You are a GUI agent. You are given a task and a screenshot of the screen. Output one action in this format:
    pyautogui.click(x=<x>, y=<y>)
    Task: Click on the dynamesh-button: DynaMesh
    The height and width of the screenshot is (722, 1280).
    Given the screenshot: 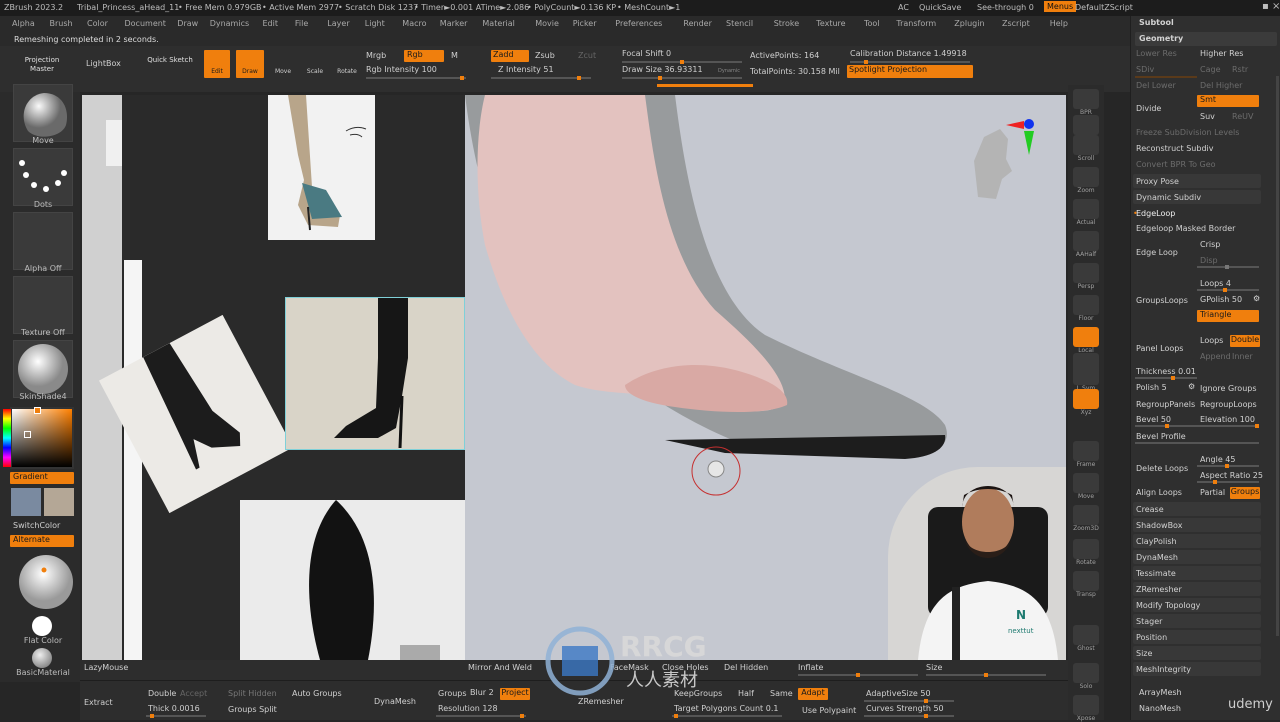 What is the action you would take?
    pyautogui.click(x=395, y=702)
    